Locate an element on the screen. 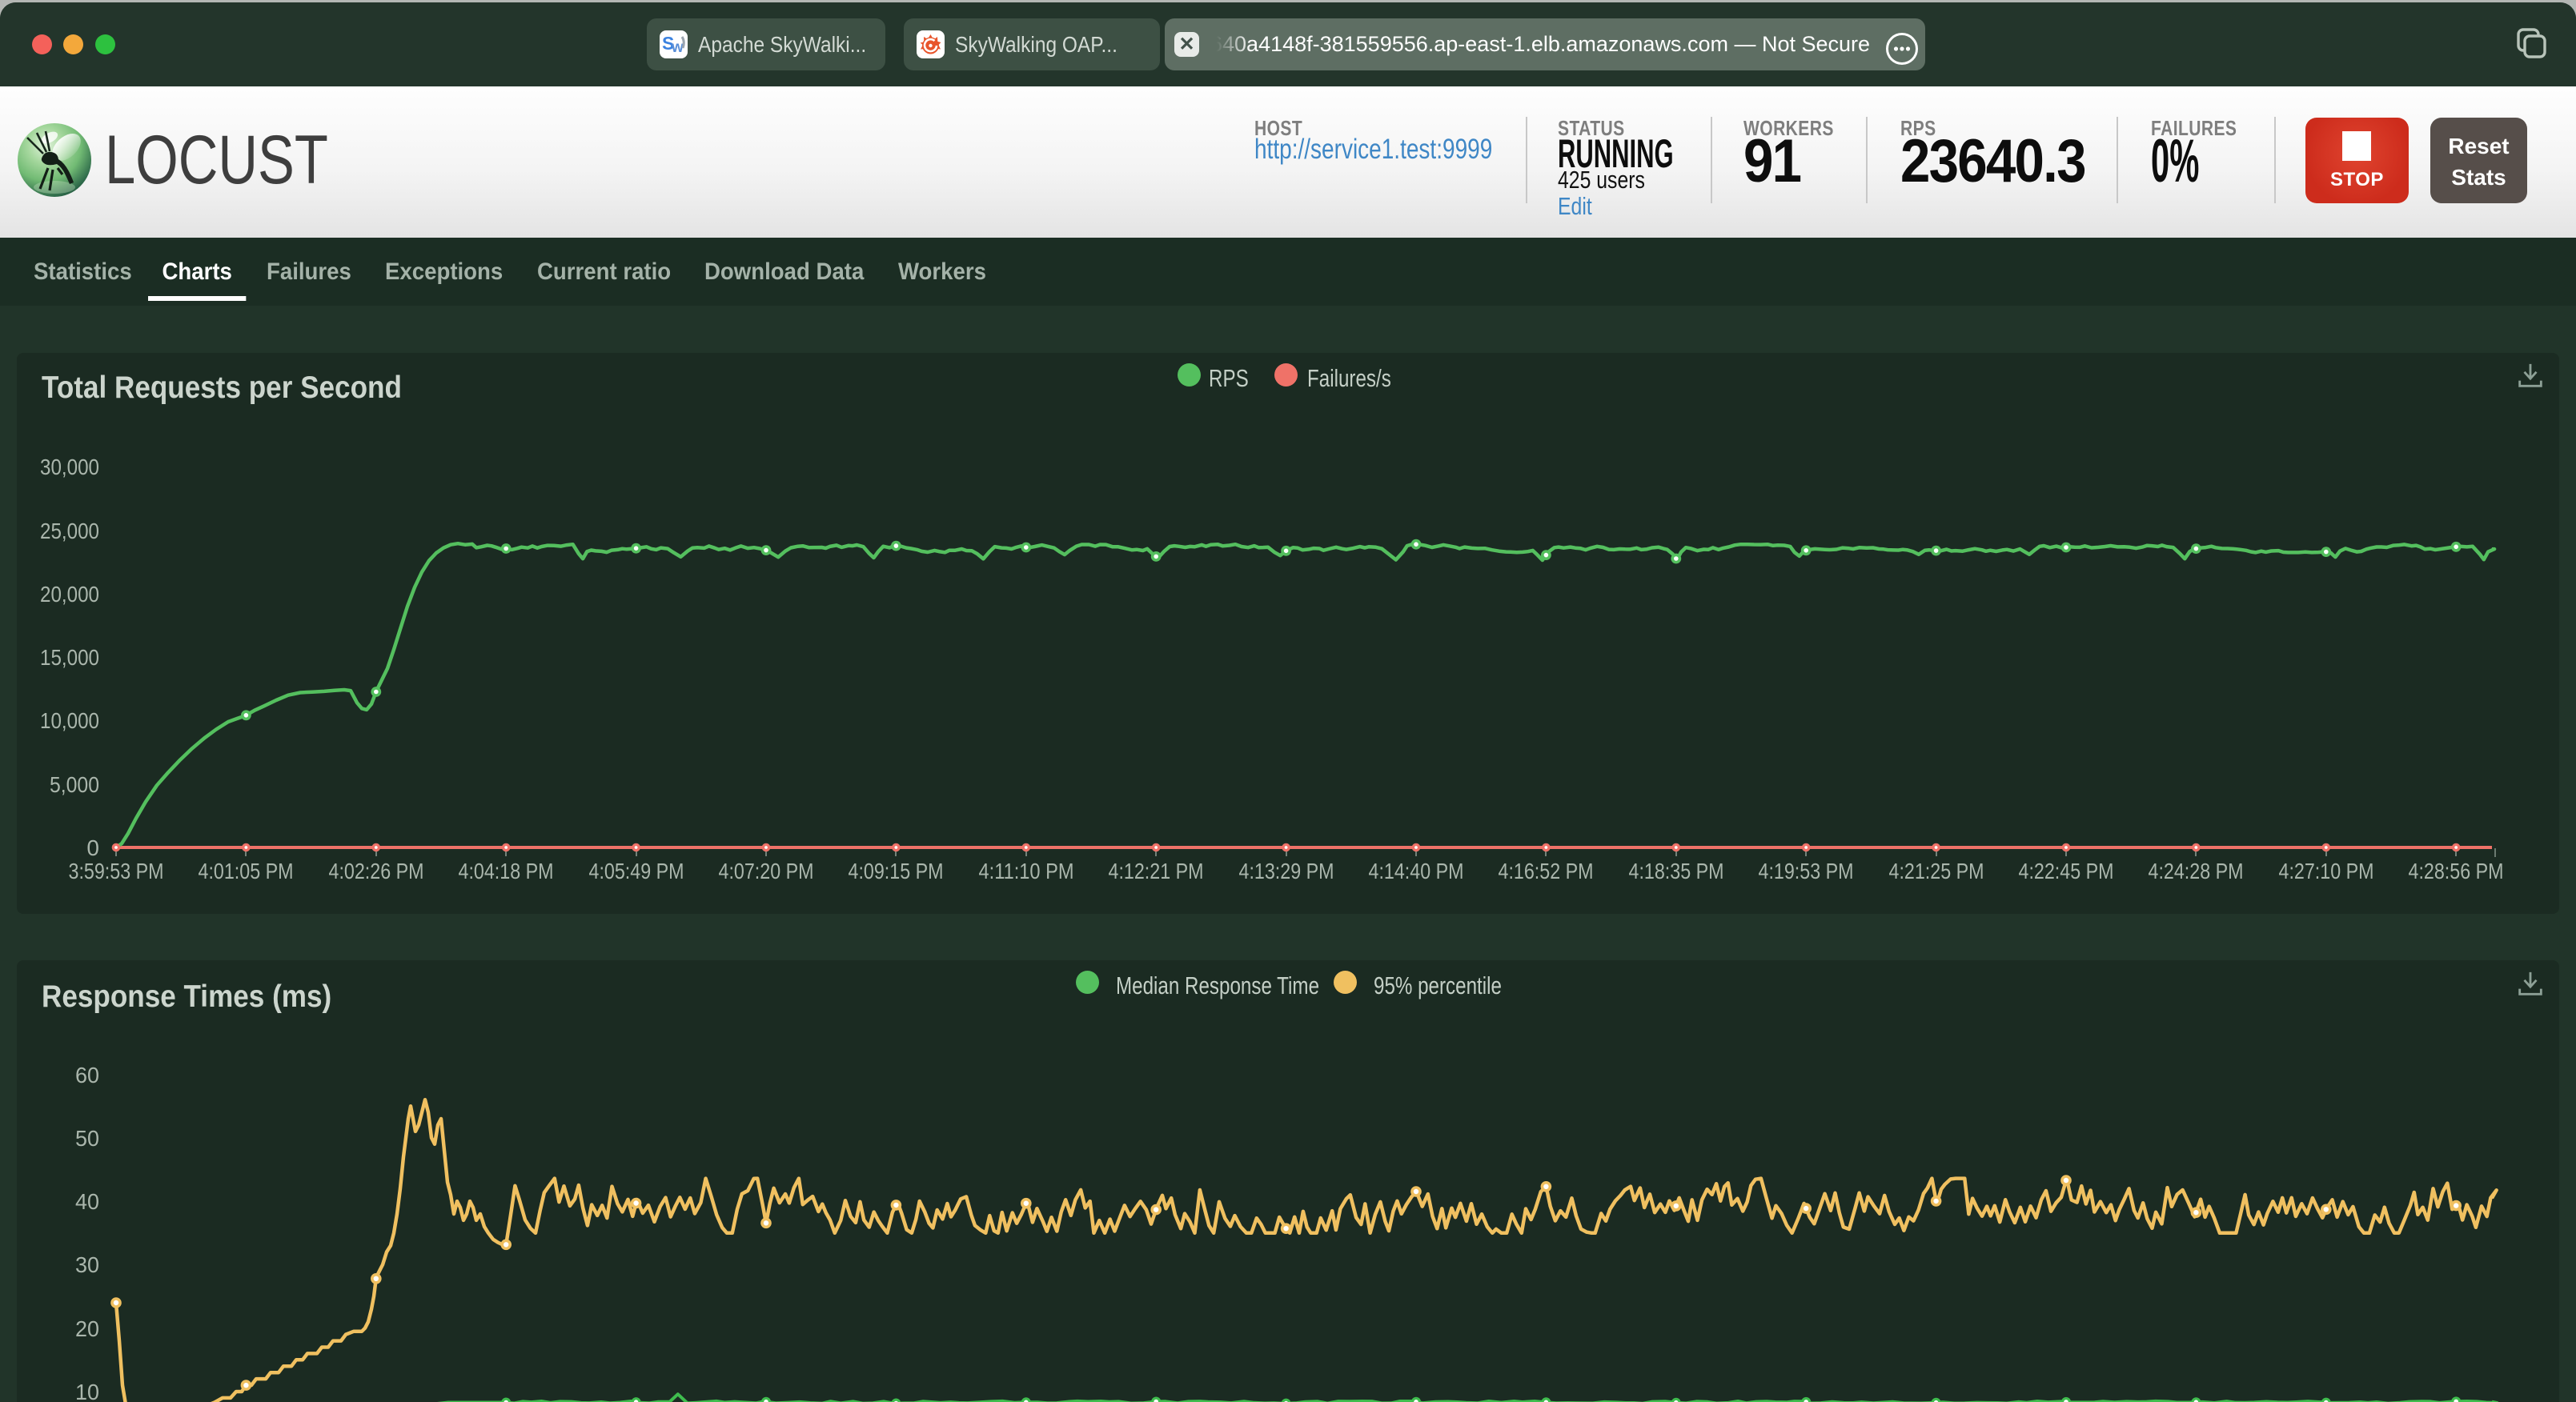  svg-text: w is located at coordinates (677, 47).